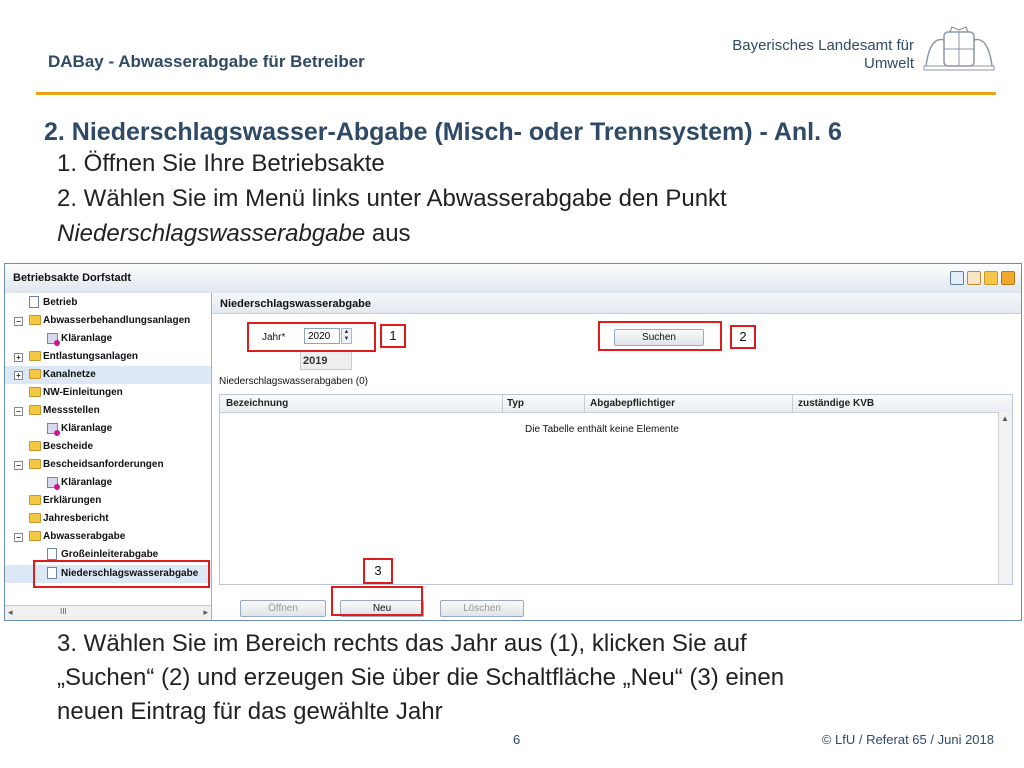  I want to click on tree-item-label: Bescheide, so click(68, 446).